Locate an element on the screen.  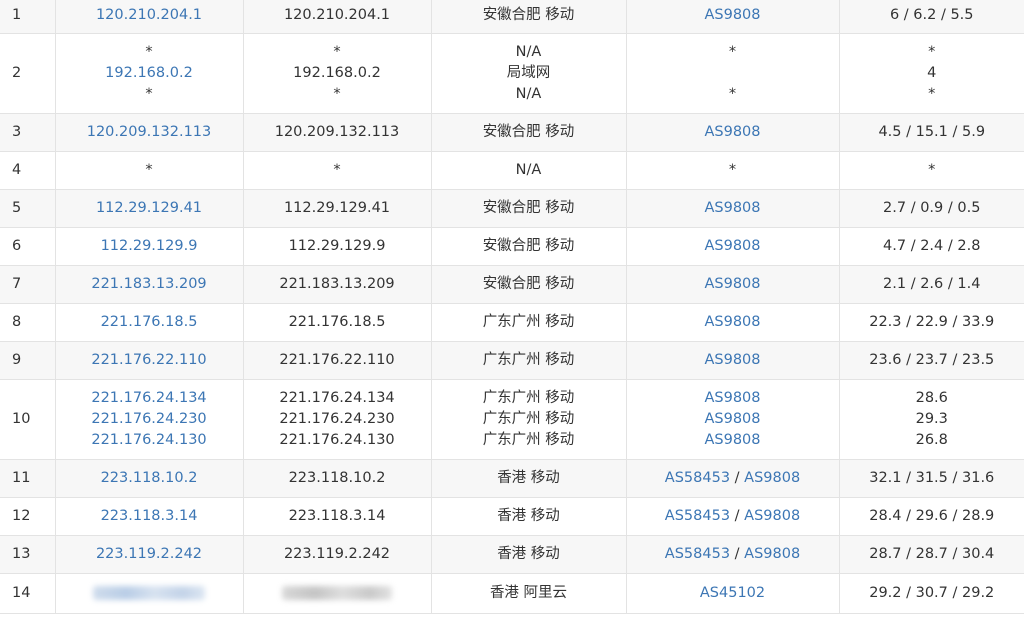
latency-text: 32.1 / 31.5 / 31.6 is located at coordinates (932, 477).